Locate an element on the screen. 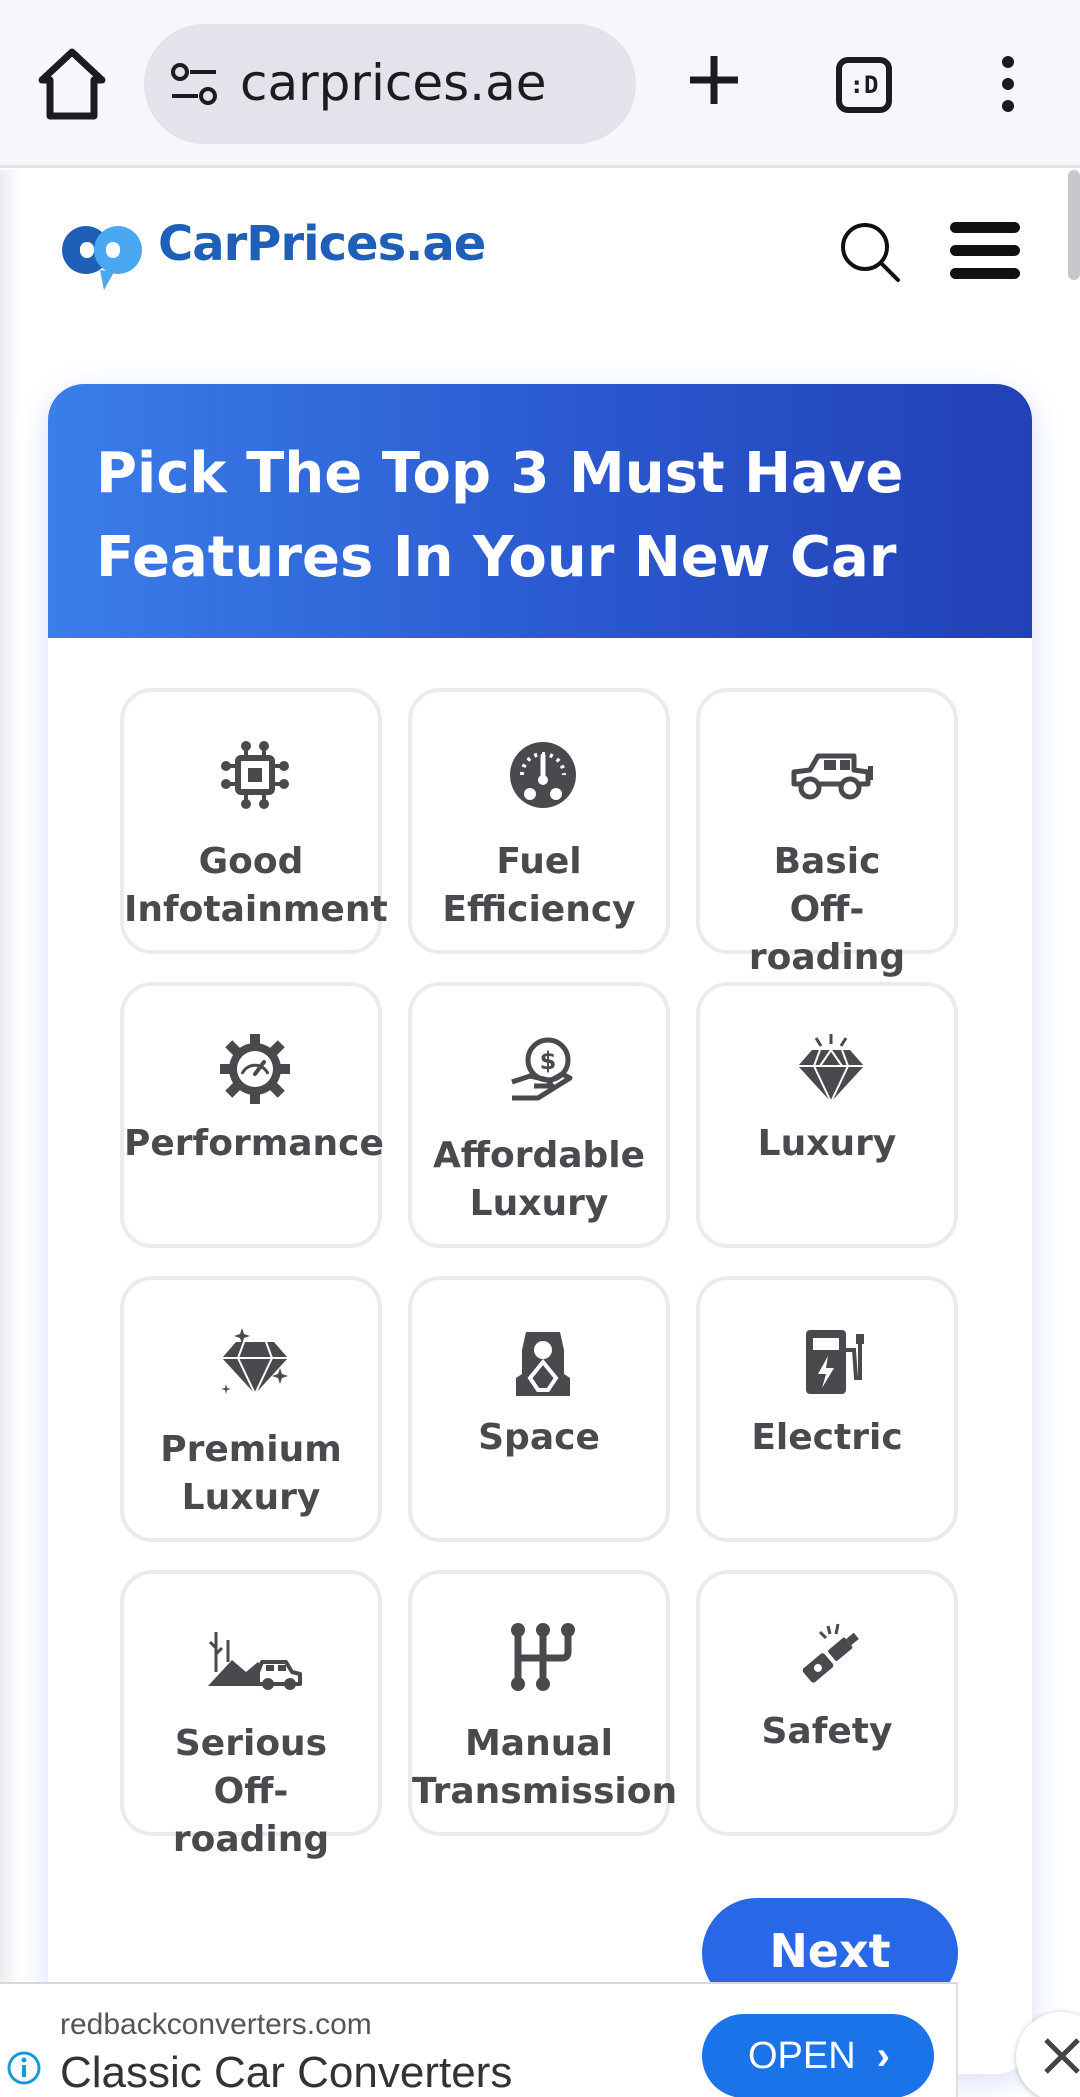  option-performance: Performance is located at coordinates (252, 1115).